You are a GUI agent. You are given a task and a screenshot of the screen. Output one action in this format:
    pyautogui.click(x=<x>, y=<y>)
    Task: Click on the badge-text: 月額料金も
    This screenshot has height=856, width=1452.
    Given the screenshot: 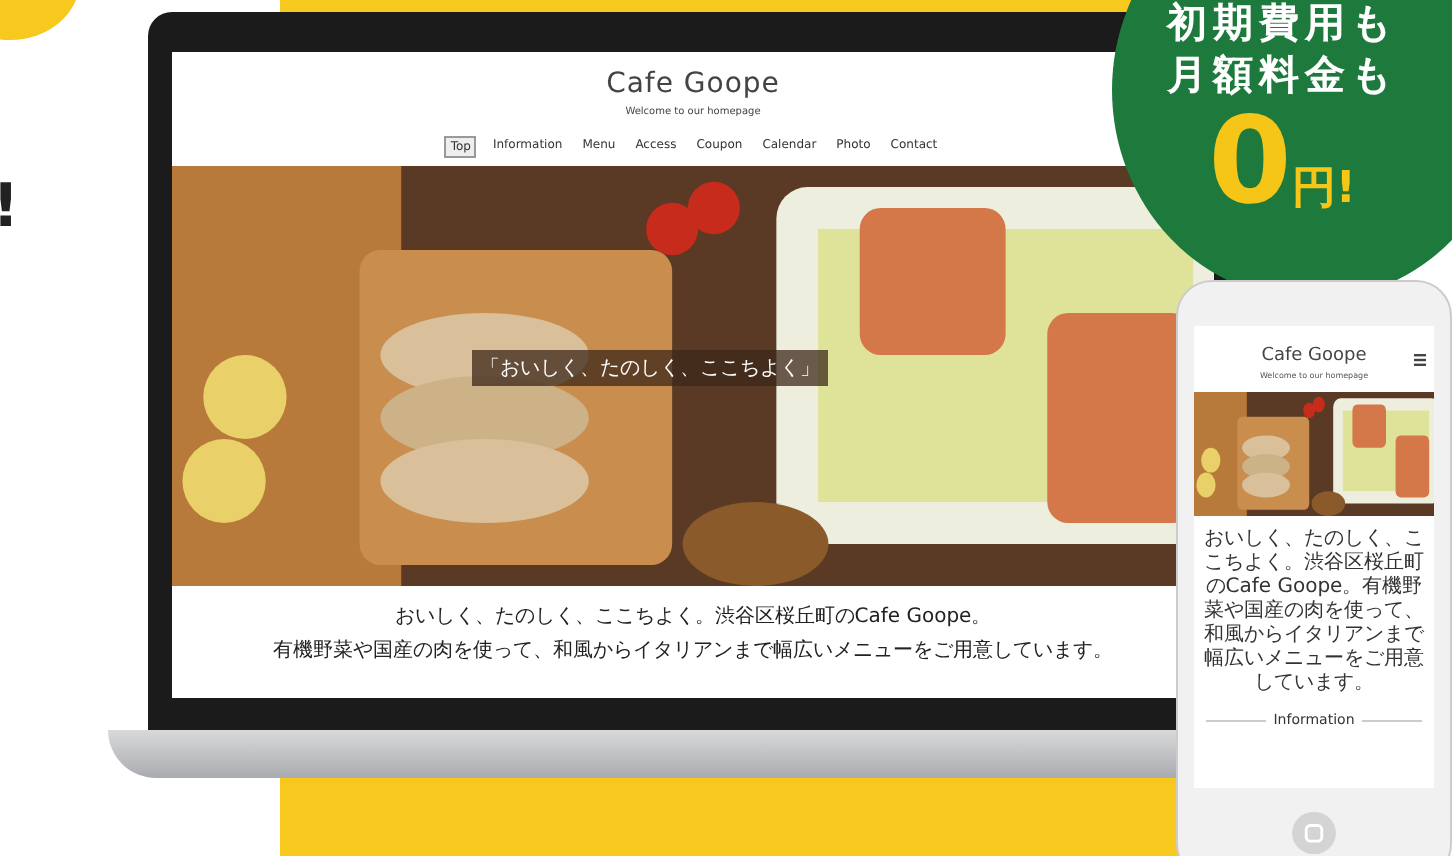 What is the action you would take?
    pyautogui.click(x=1282, y=74)
    